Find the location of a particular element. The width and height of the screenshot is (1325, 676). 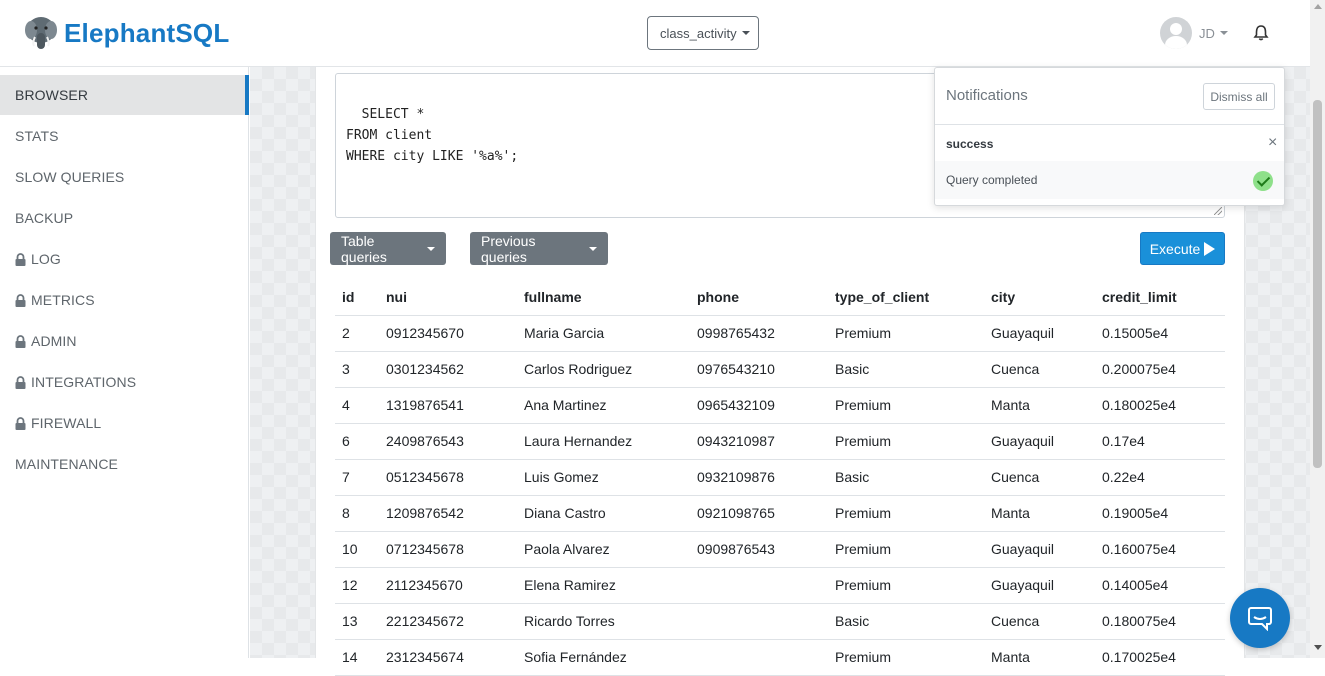

column-header: phone is located at coordinates (759, 297).